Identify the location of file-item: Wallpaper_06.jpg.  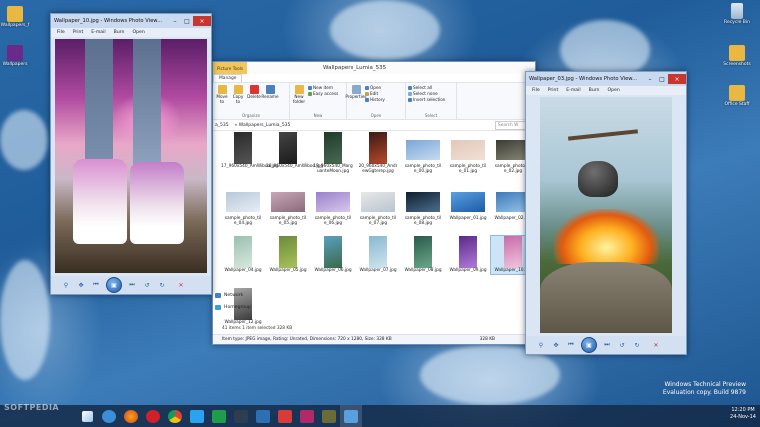
(333, 255).